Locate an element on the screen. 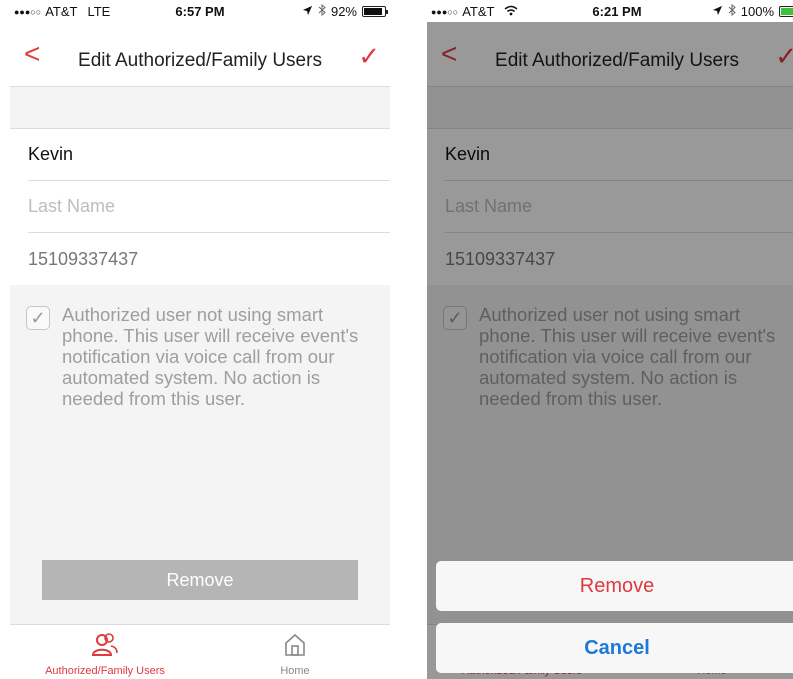 This screenshot has width=793, height=679. tab-authorized-users: Authorized/Family Users is located at coordinates (105, 652).